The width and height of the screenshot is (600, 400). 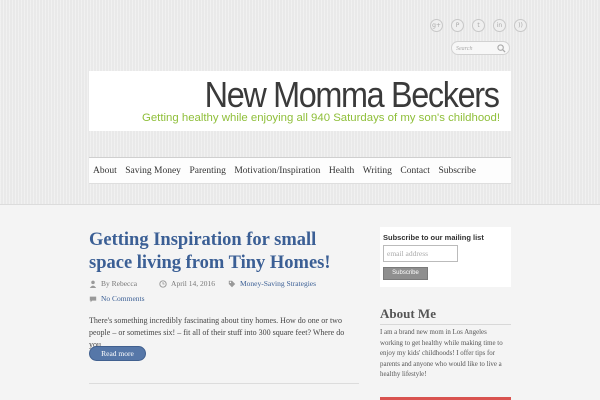 What do you see at coordinates (501, 48) in the screenshot?
I see `search-icon` at bounding box center [501, 48].